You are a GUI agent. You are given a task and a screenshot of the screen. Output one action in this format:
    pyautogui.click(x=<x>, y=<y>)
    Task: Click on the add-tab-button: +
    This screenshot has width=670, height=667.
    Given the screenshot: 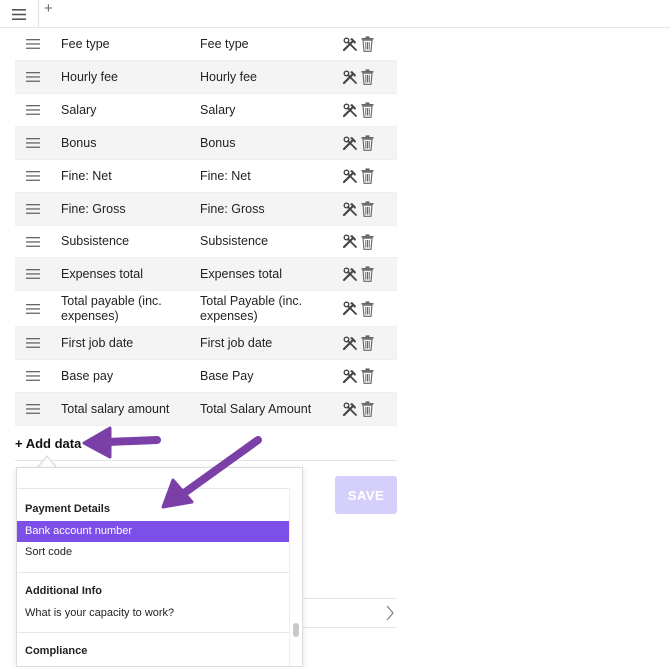 What is the action you would take?
    pyautogui.click(x=48, y=9)
    